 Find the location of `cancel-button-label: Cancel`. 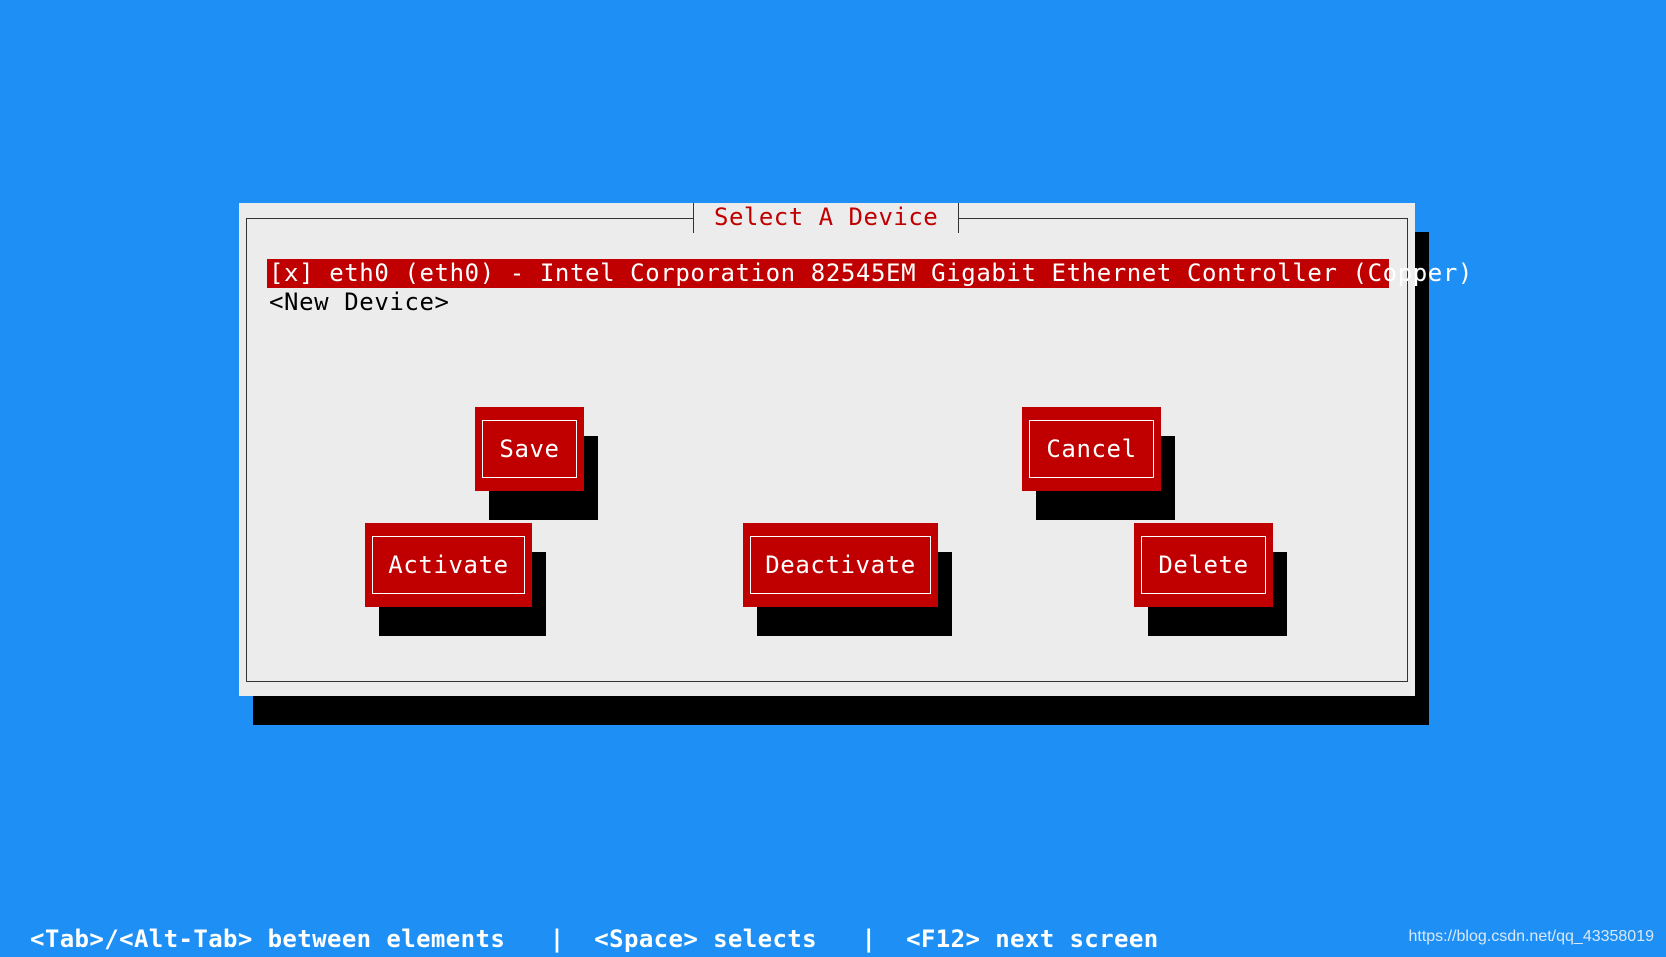

cancel-button-label: Cancel is located at coordinates (1091, 449).